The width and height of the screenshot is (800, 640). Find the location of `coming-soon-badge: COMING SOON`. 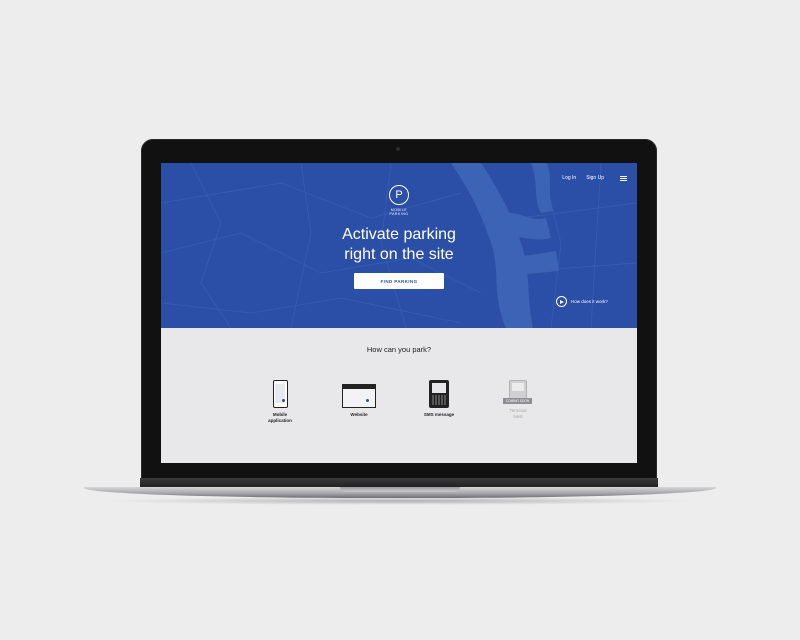

coming-soon-badge: COMING SOON is located at coordinates (517, 401).